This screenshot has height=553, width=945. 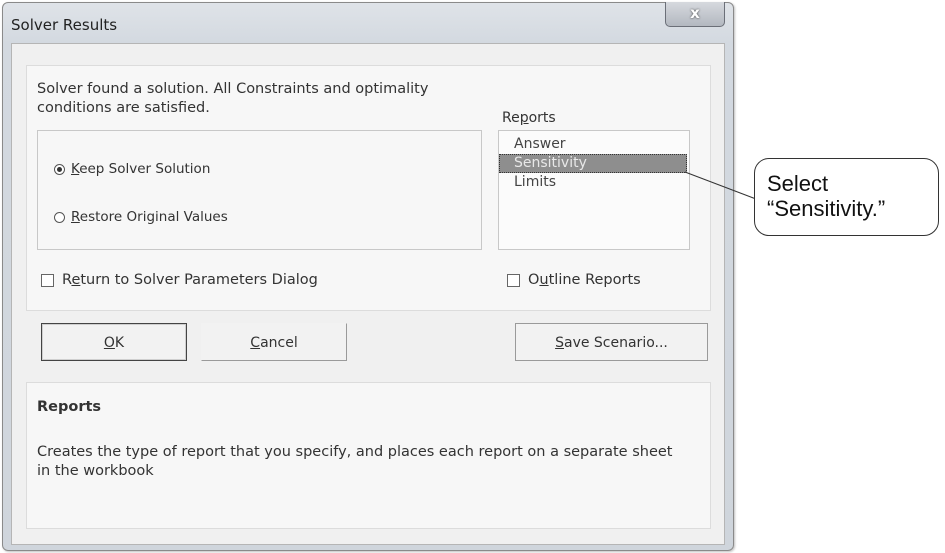 I want to click on reports-listbox: Answer Sensitivity Limits, so click(x=594, y=190).